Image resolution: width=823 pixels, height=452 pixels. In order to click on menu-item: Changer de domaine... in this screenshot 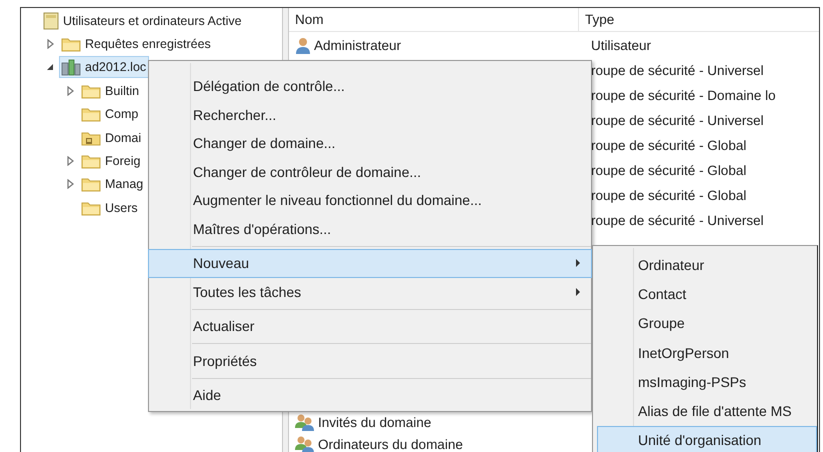, I will do `click(370, 143)`.